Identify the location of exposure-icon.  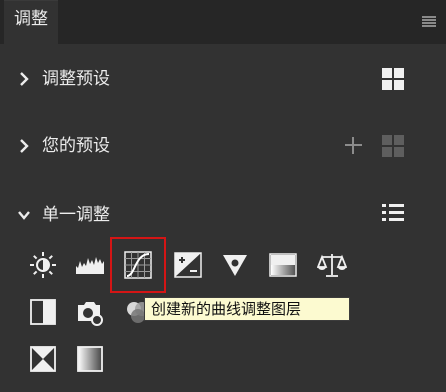
(188, 265).